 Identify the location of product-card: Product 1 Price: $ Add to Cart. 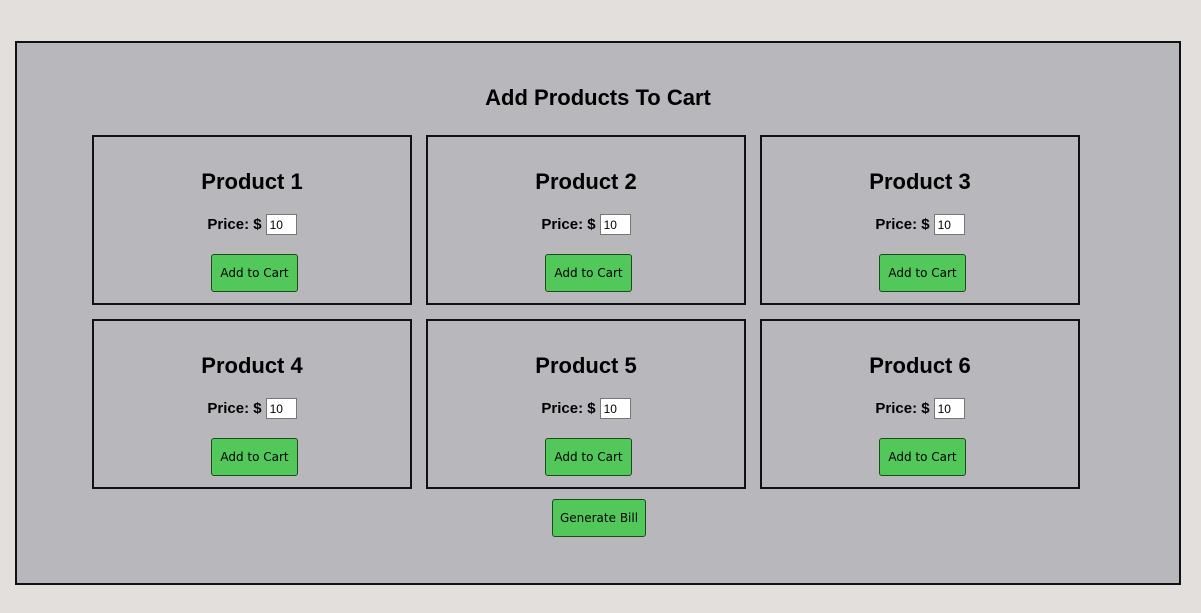
(252, 220).